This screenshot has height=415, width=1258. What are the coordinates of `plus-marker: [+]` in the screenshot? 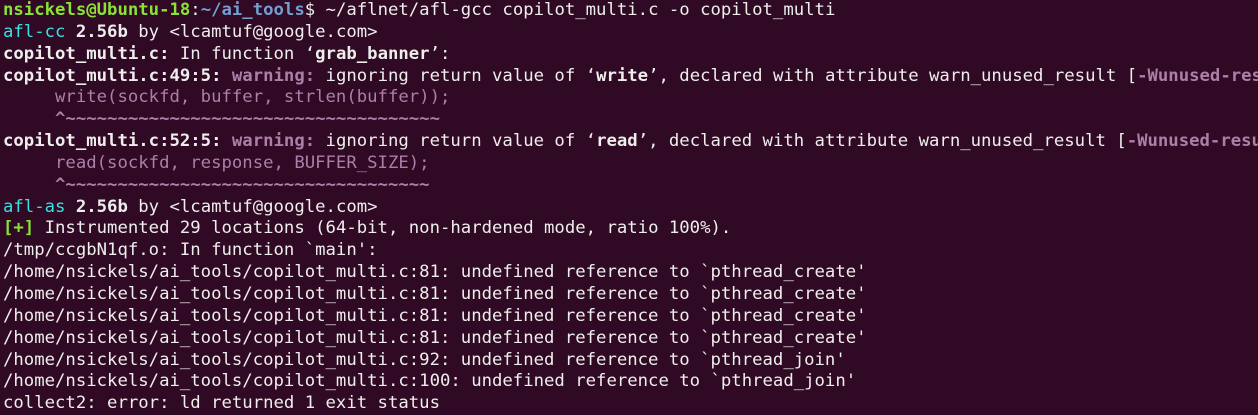 It's located at (19, 228).